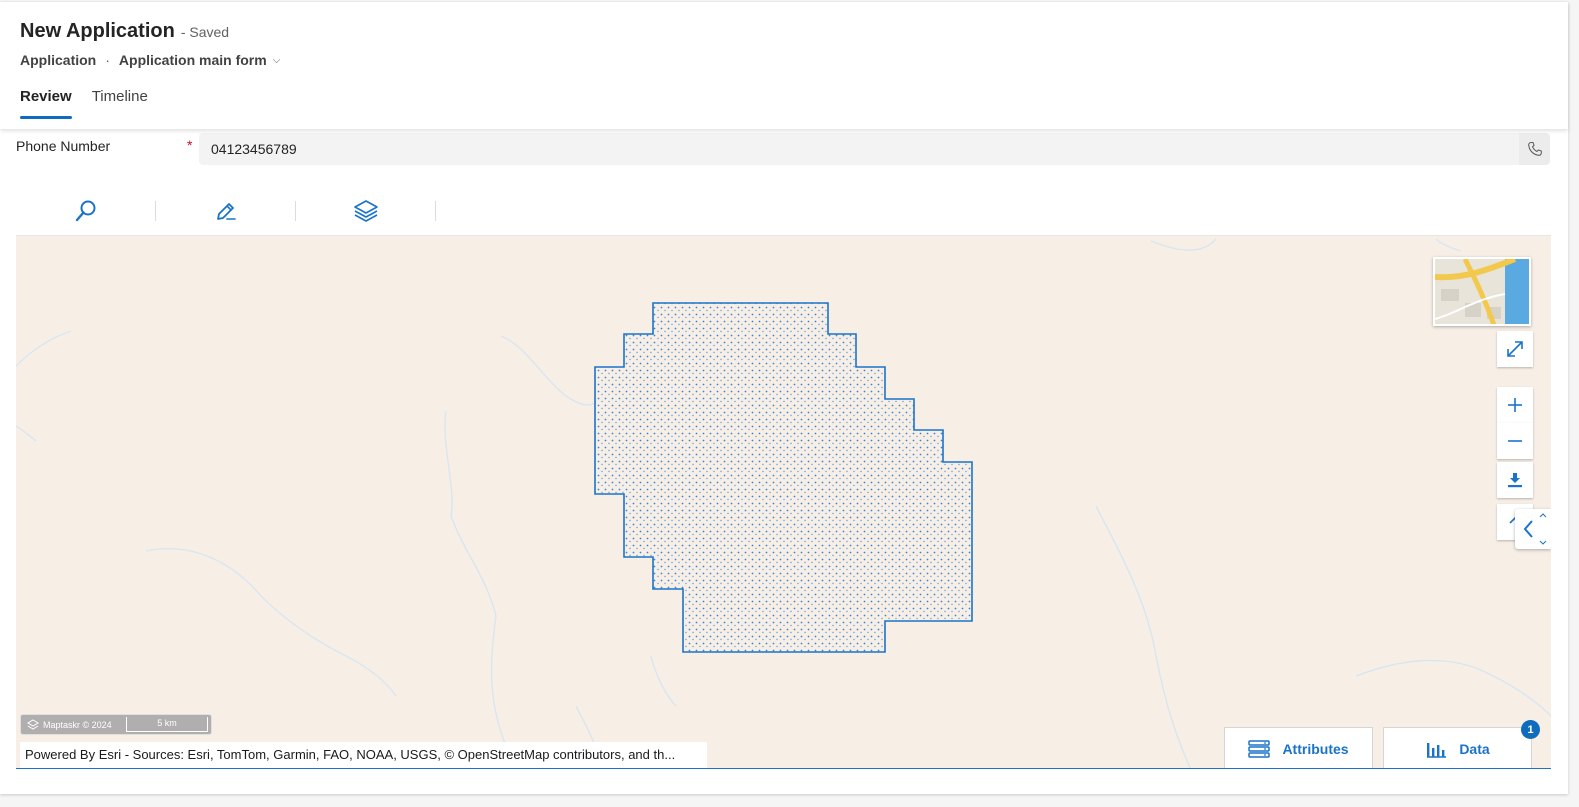 The height and width of the screenshot is (807, 1579). Describe the element at coordinates (192, 60) in the screenshot. I see `form-selector-label: Application main form` at that location.